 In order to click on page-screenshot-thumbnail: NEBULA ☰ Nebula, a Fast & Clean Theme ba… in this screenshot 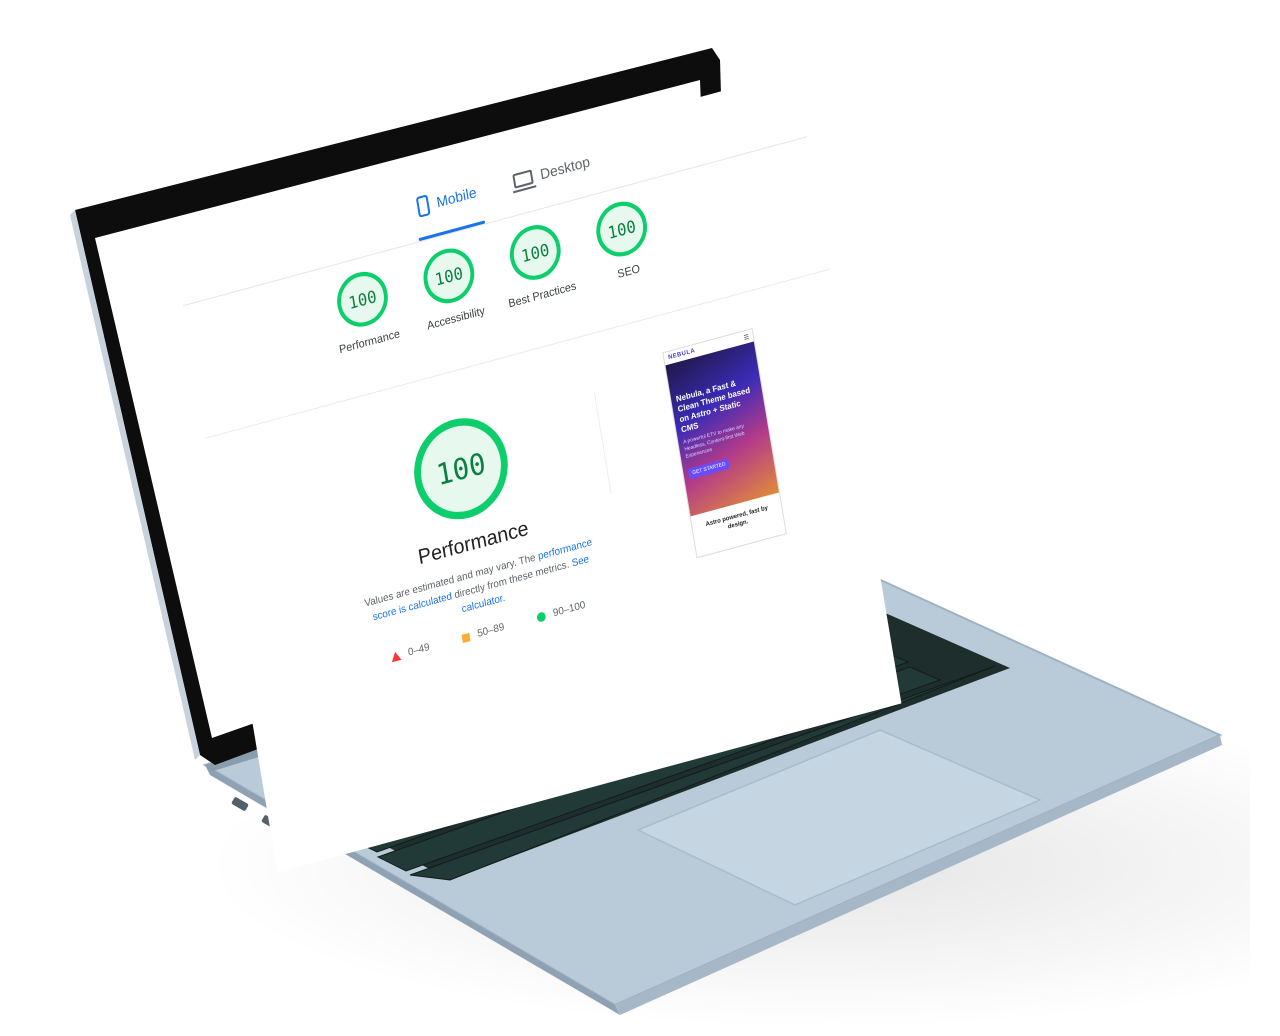, I will do `click(724, 443)`.